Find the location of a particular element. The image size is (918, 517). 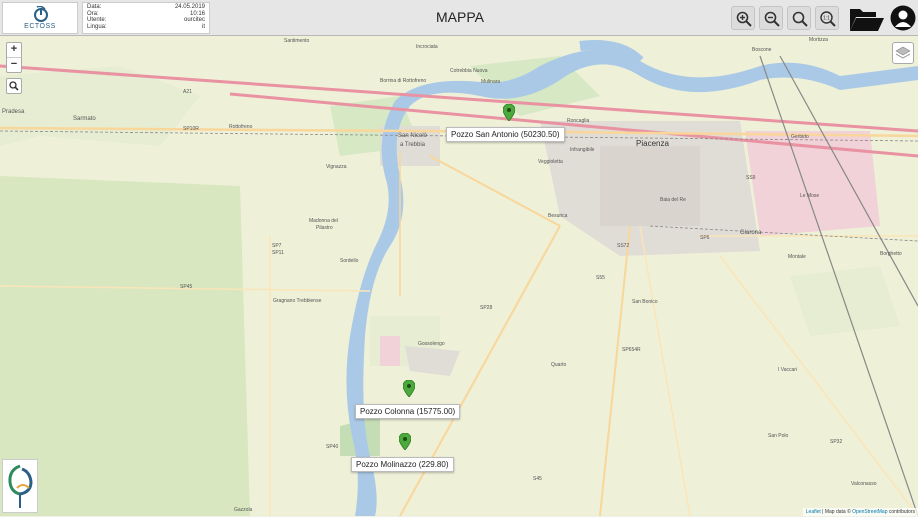

road-ss9: SS9 is located at coordinates (751, 178).